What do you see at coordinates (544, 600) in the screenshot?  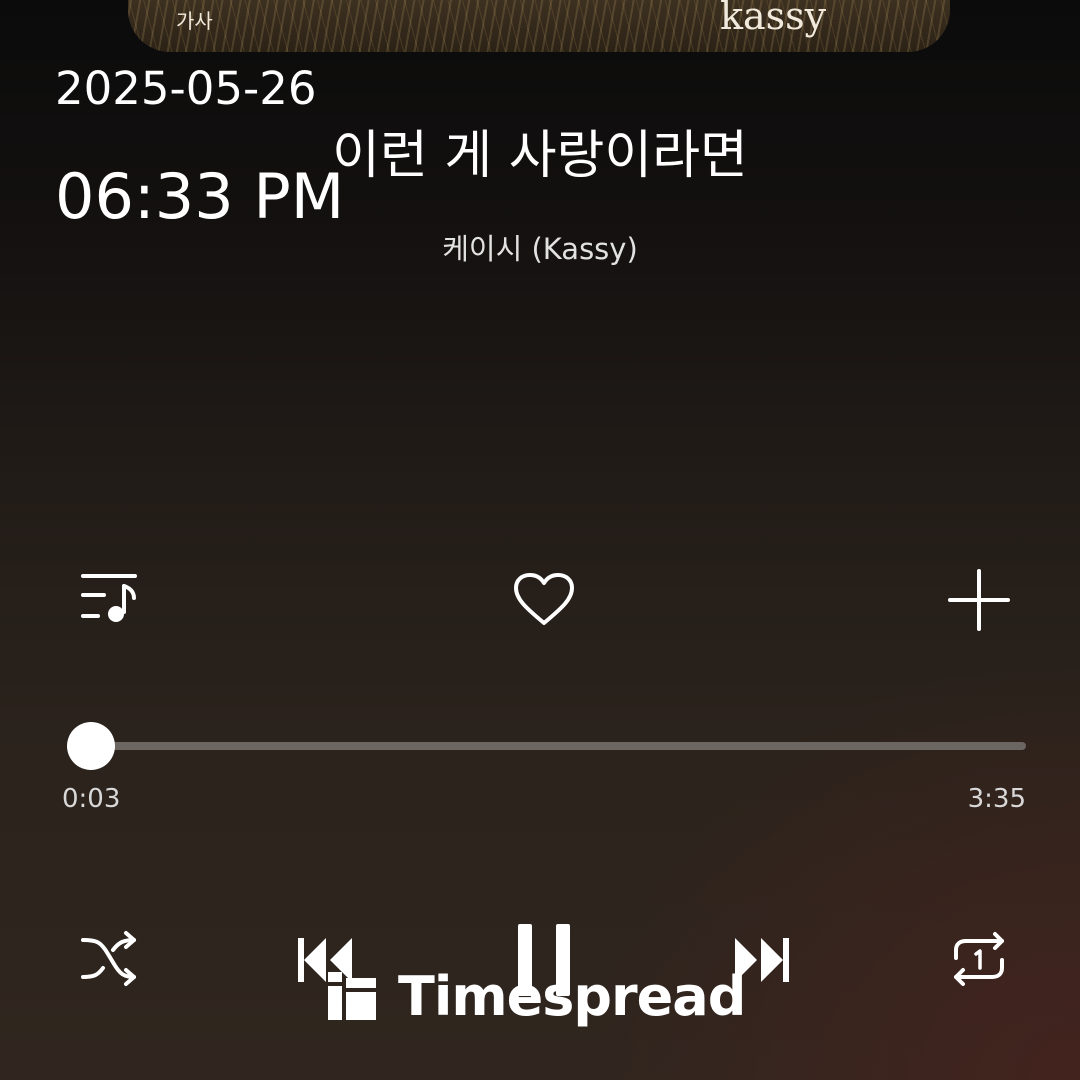 I see `heart-icon` at bounding box center [544, 600].